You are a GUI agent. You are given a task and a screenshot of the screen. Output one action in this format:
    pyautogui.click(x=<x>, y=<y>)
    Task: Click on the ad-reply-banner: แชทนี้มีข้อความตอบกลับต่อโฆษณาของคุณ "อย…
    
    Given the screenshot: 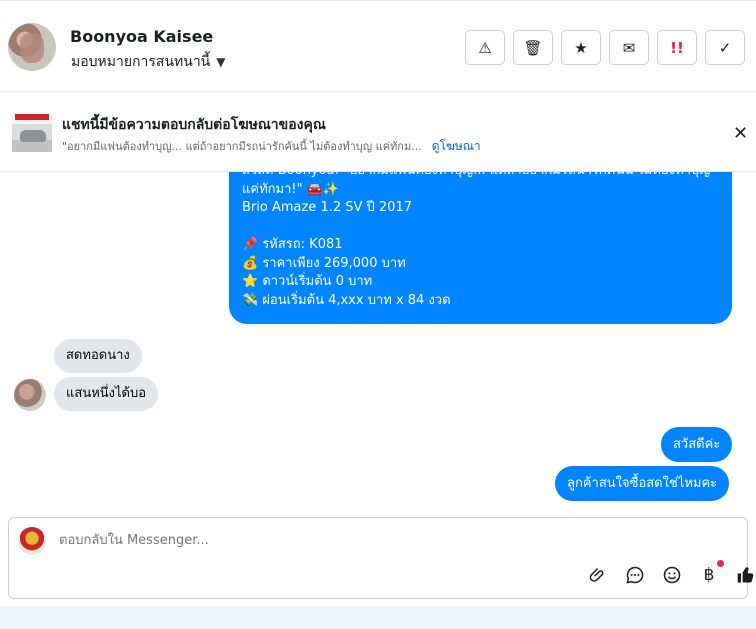 What is the action you would take?
    pyautogui.click(x=378, y=132)
    